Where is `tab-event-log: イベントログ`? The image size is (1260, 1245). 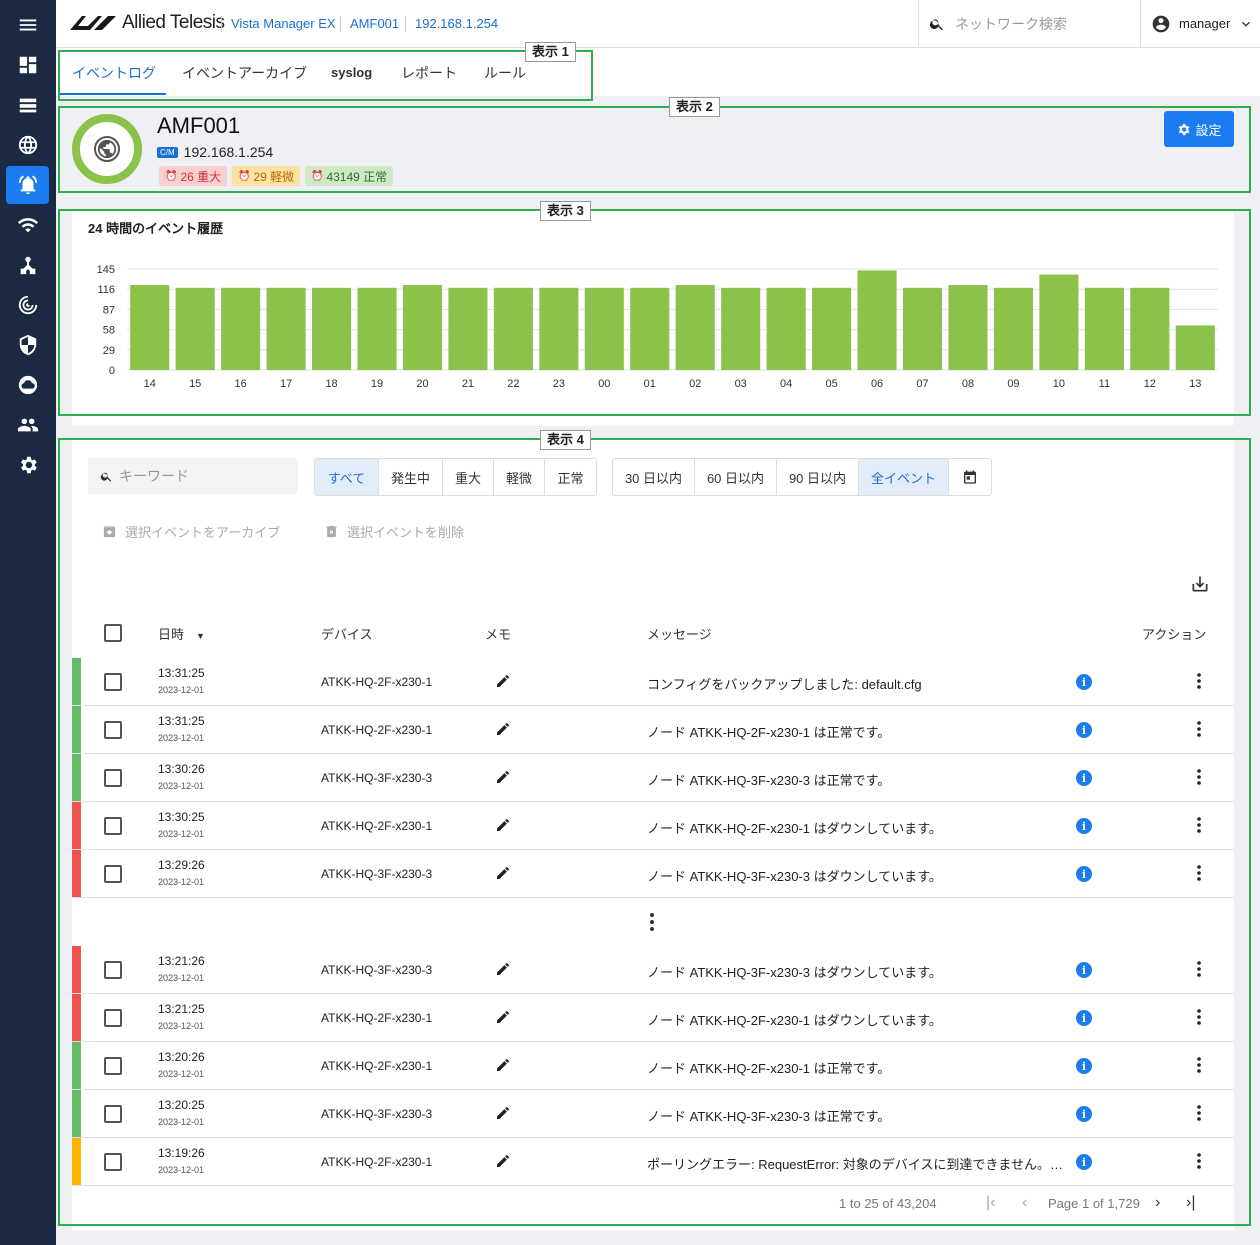
tab-event-log: イベントログ is located at coordinates (114, 73).